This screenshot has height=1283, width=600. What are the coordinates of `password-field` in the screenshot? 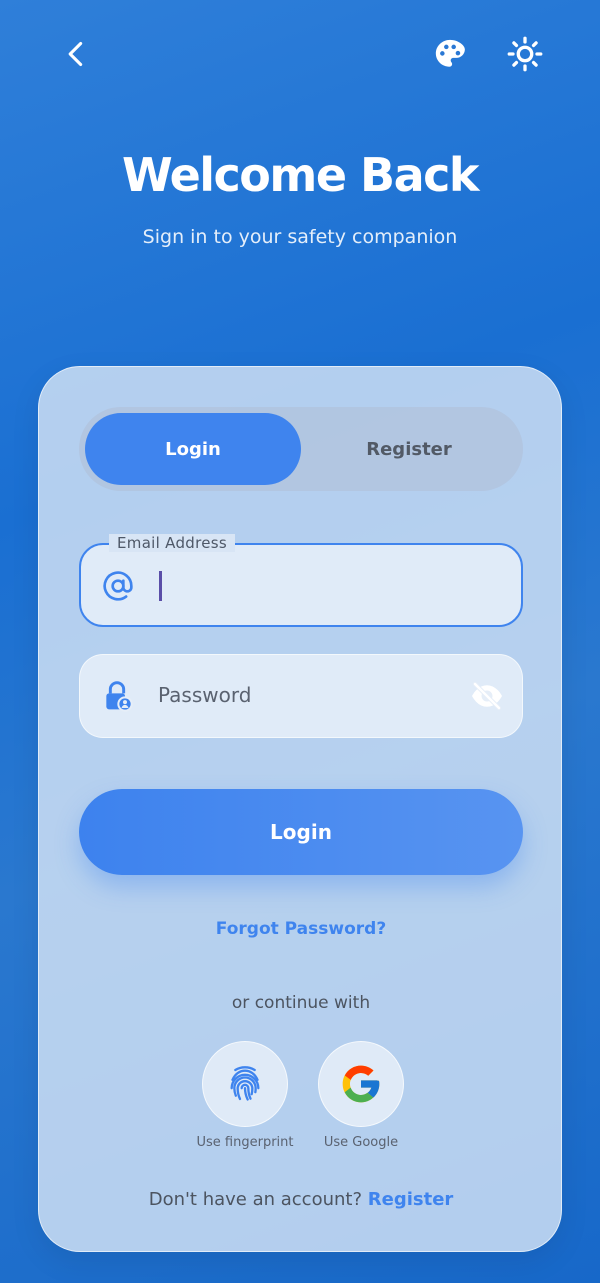 It's located at (301, 696).